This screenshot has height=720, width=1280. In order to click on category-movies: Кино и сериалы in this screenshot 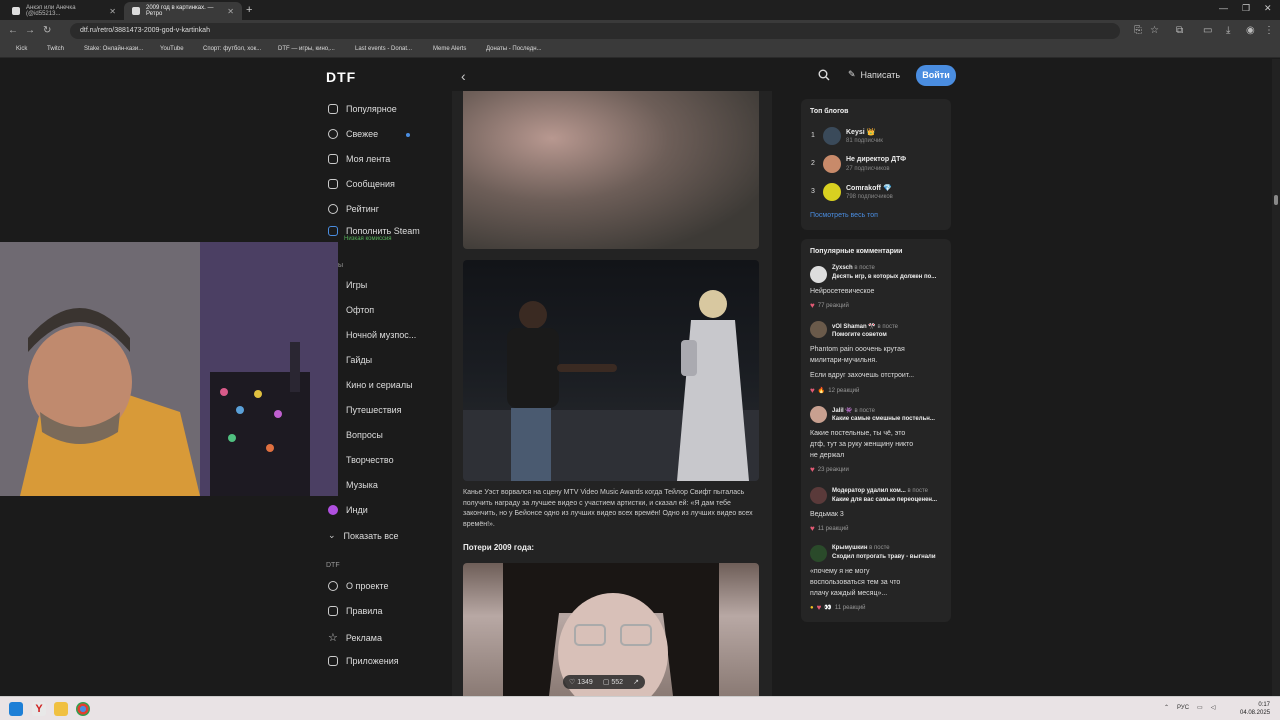, I will do `click(370, 385)`.